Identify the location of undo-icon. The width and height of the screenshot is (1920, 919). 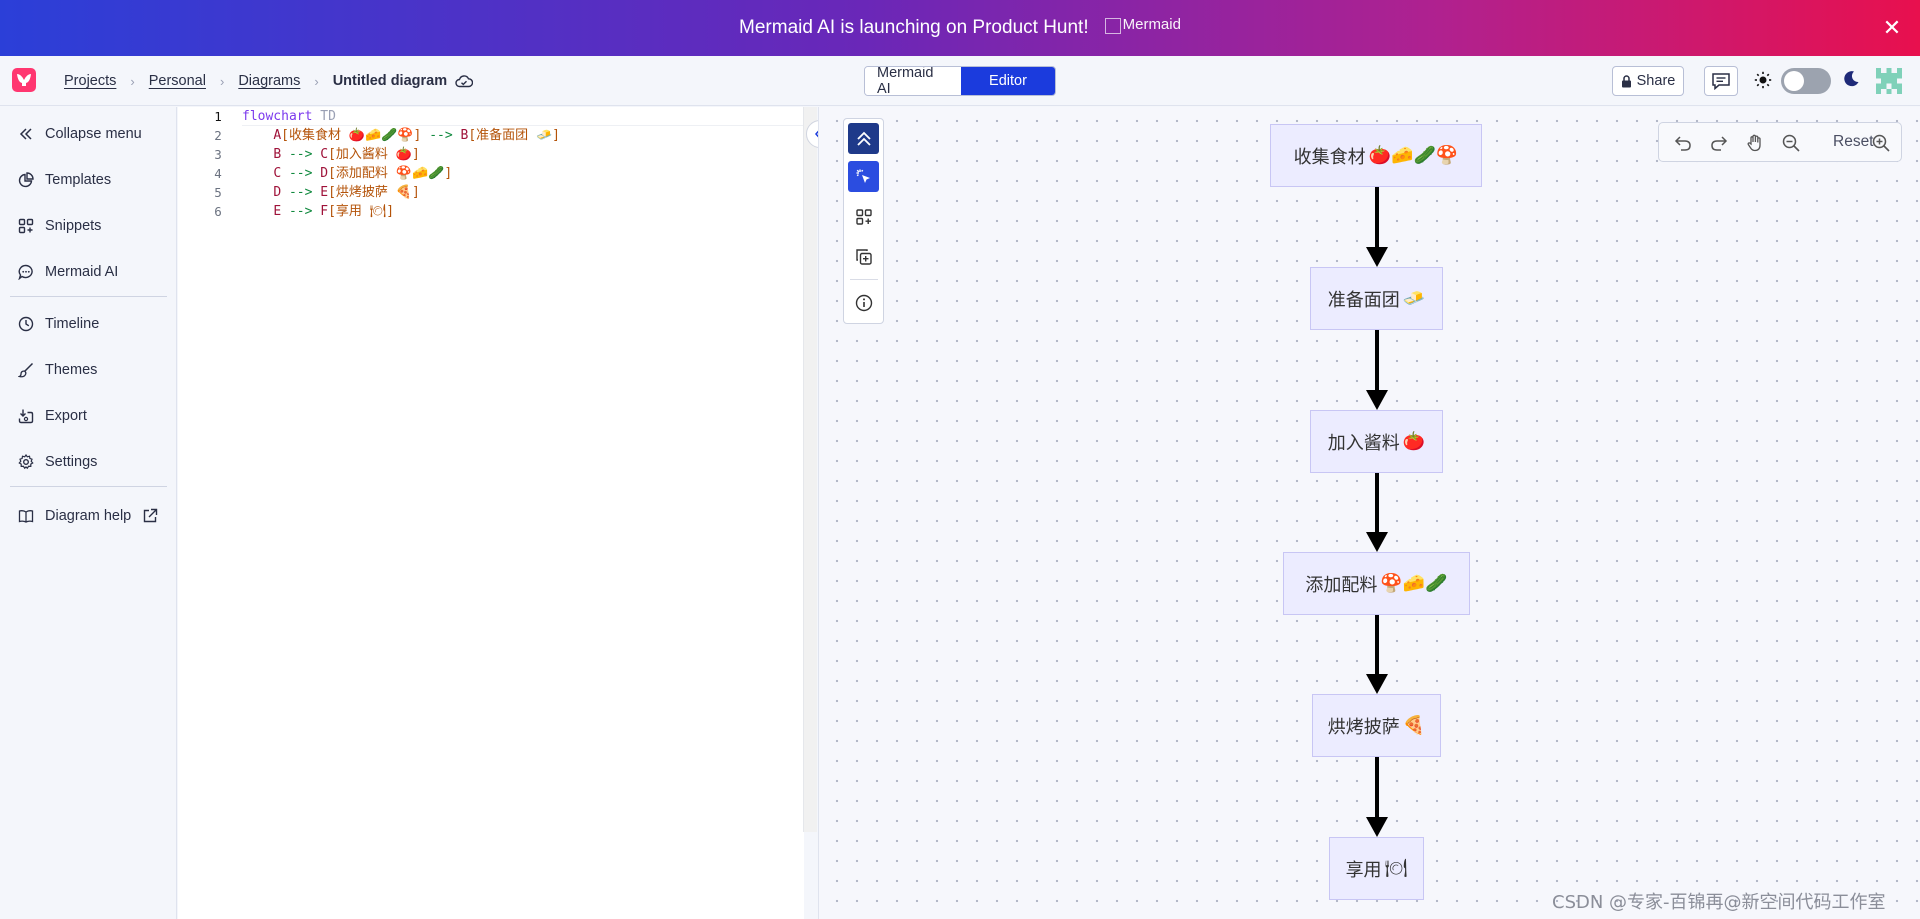
(1683, 143).